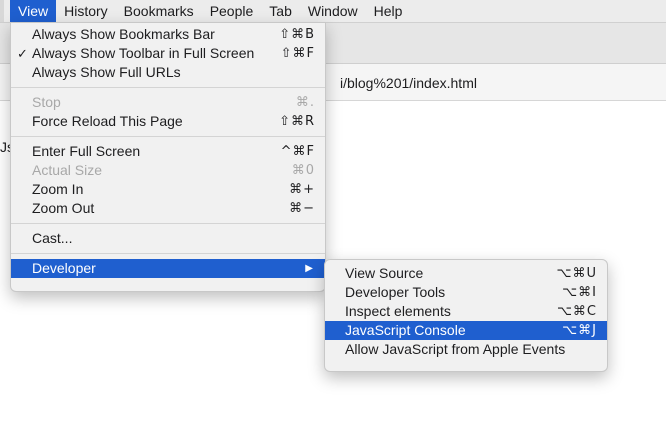  I want to click on menubar-history: History, so click(86, 11).